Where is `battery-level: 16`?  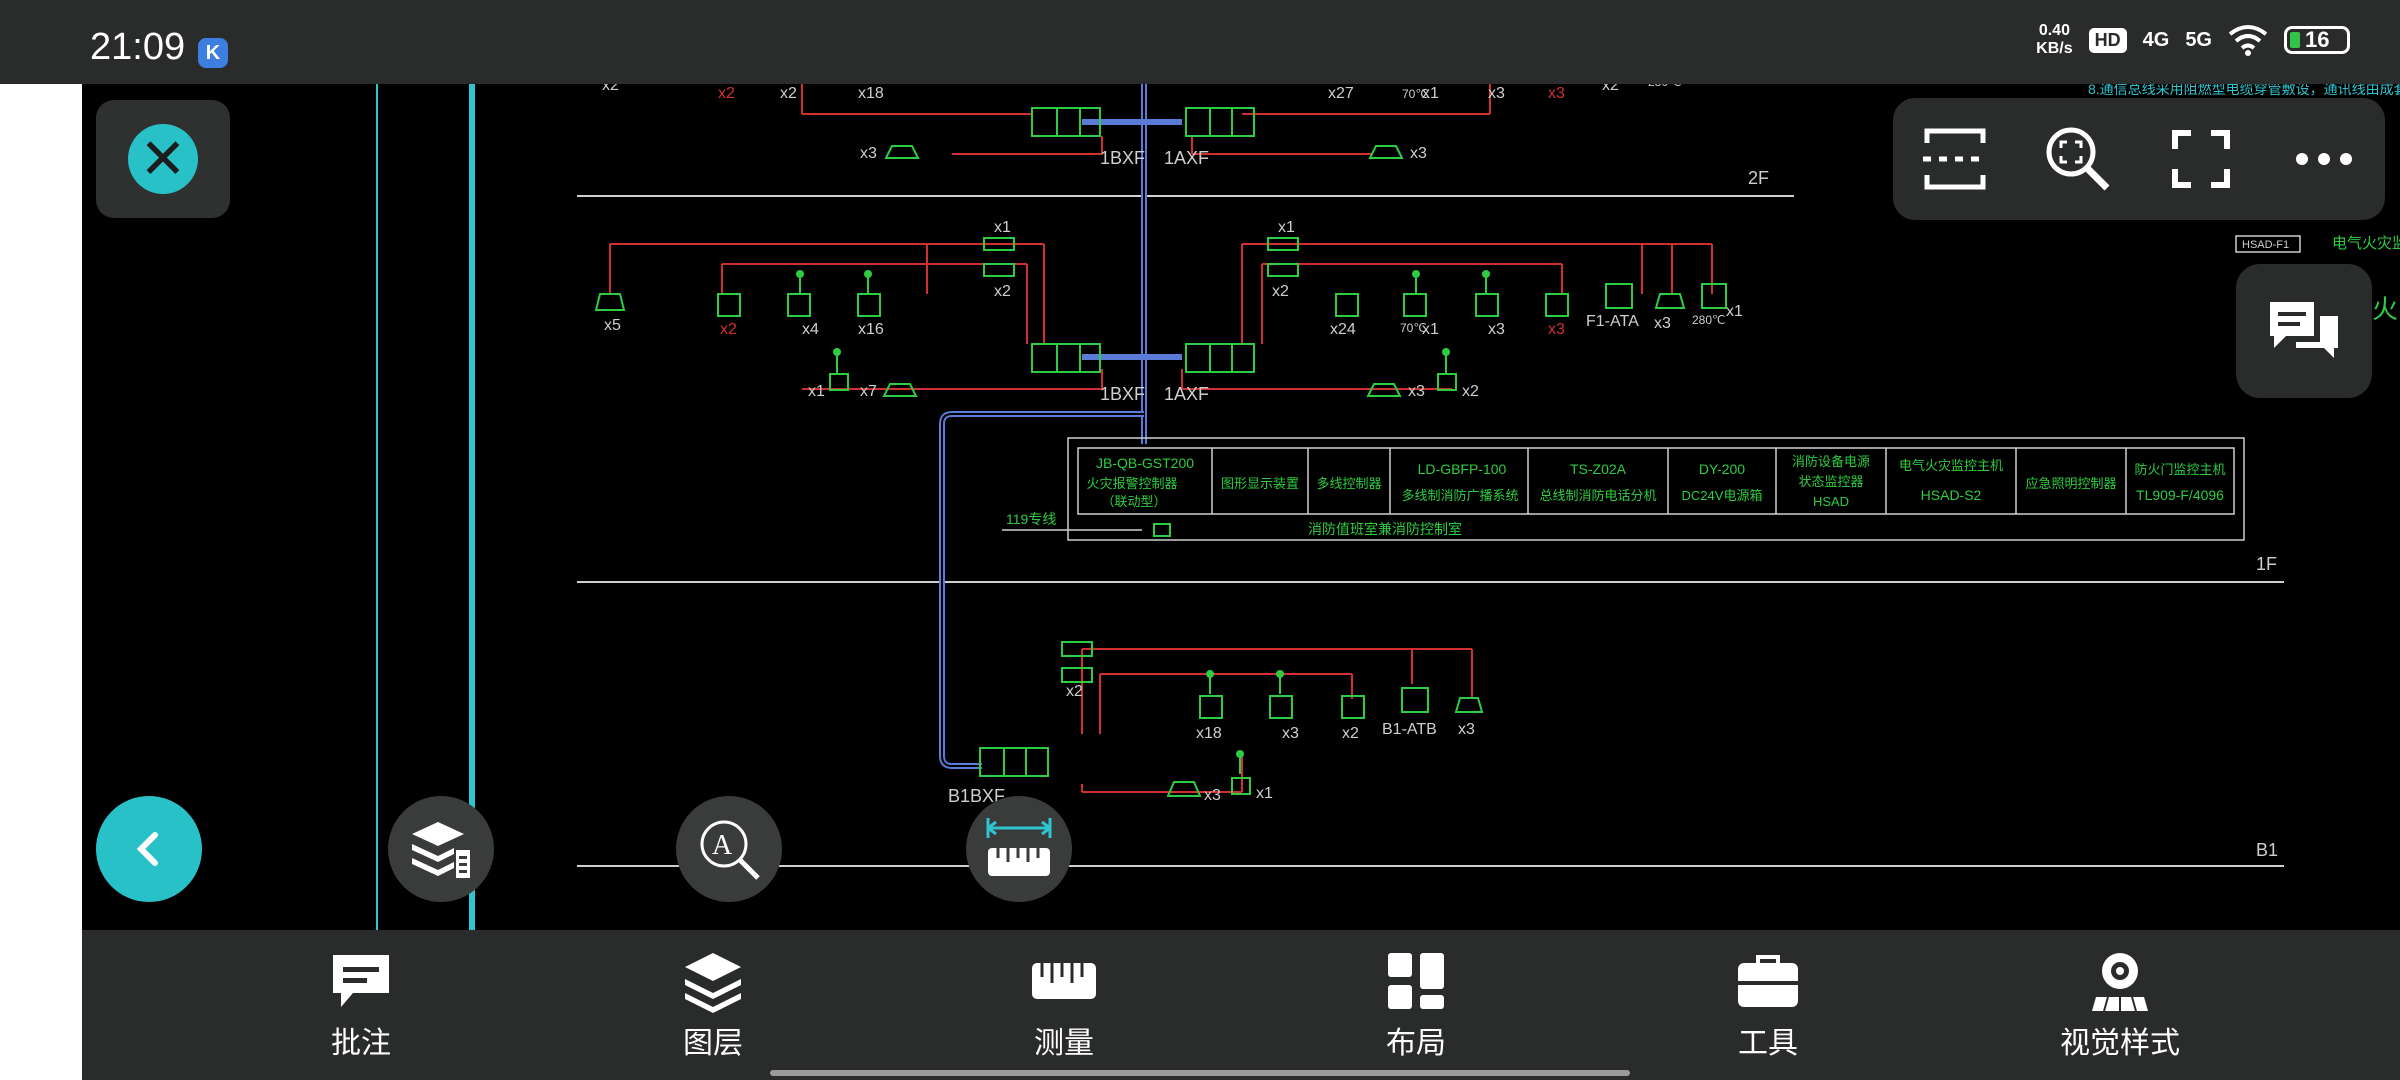 battery-level: 16 is located at coordinates (2317, 39).